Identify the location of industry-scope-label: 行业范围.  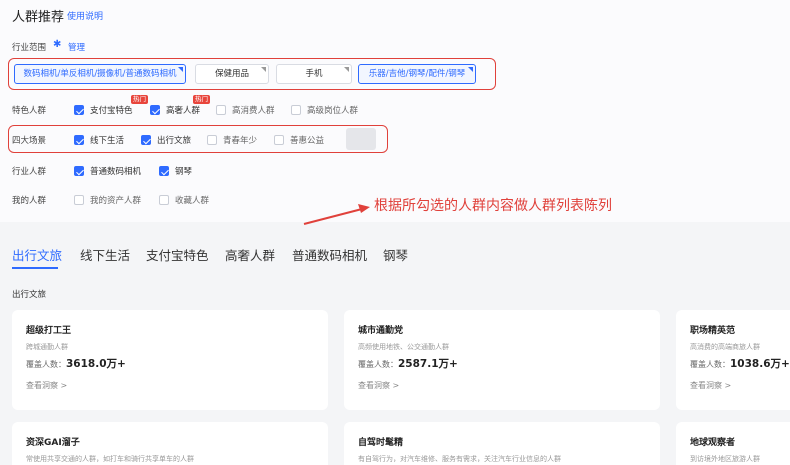
(29, 48).